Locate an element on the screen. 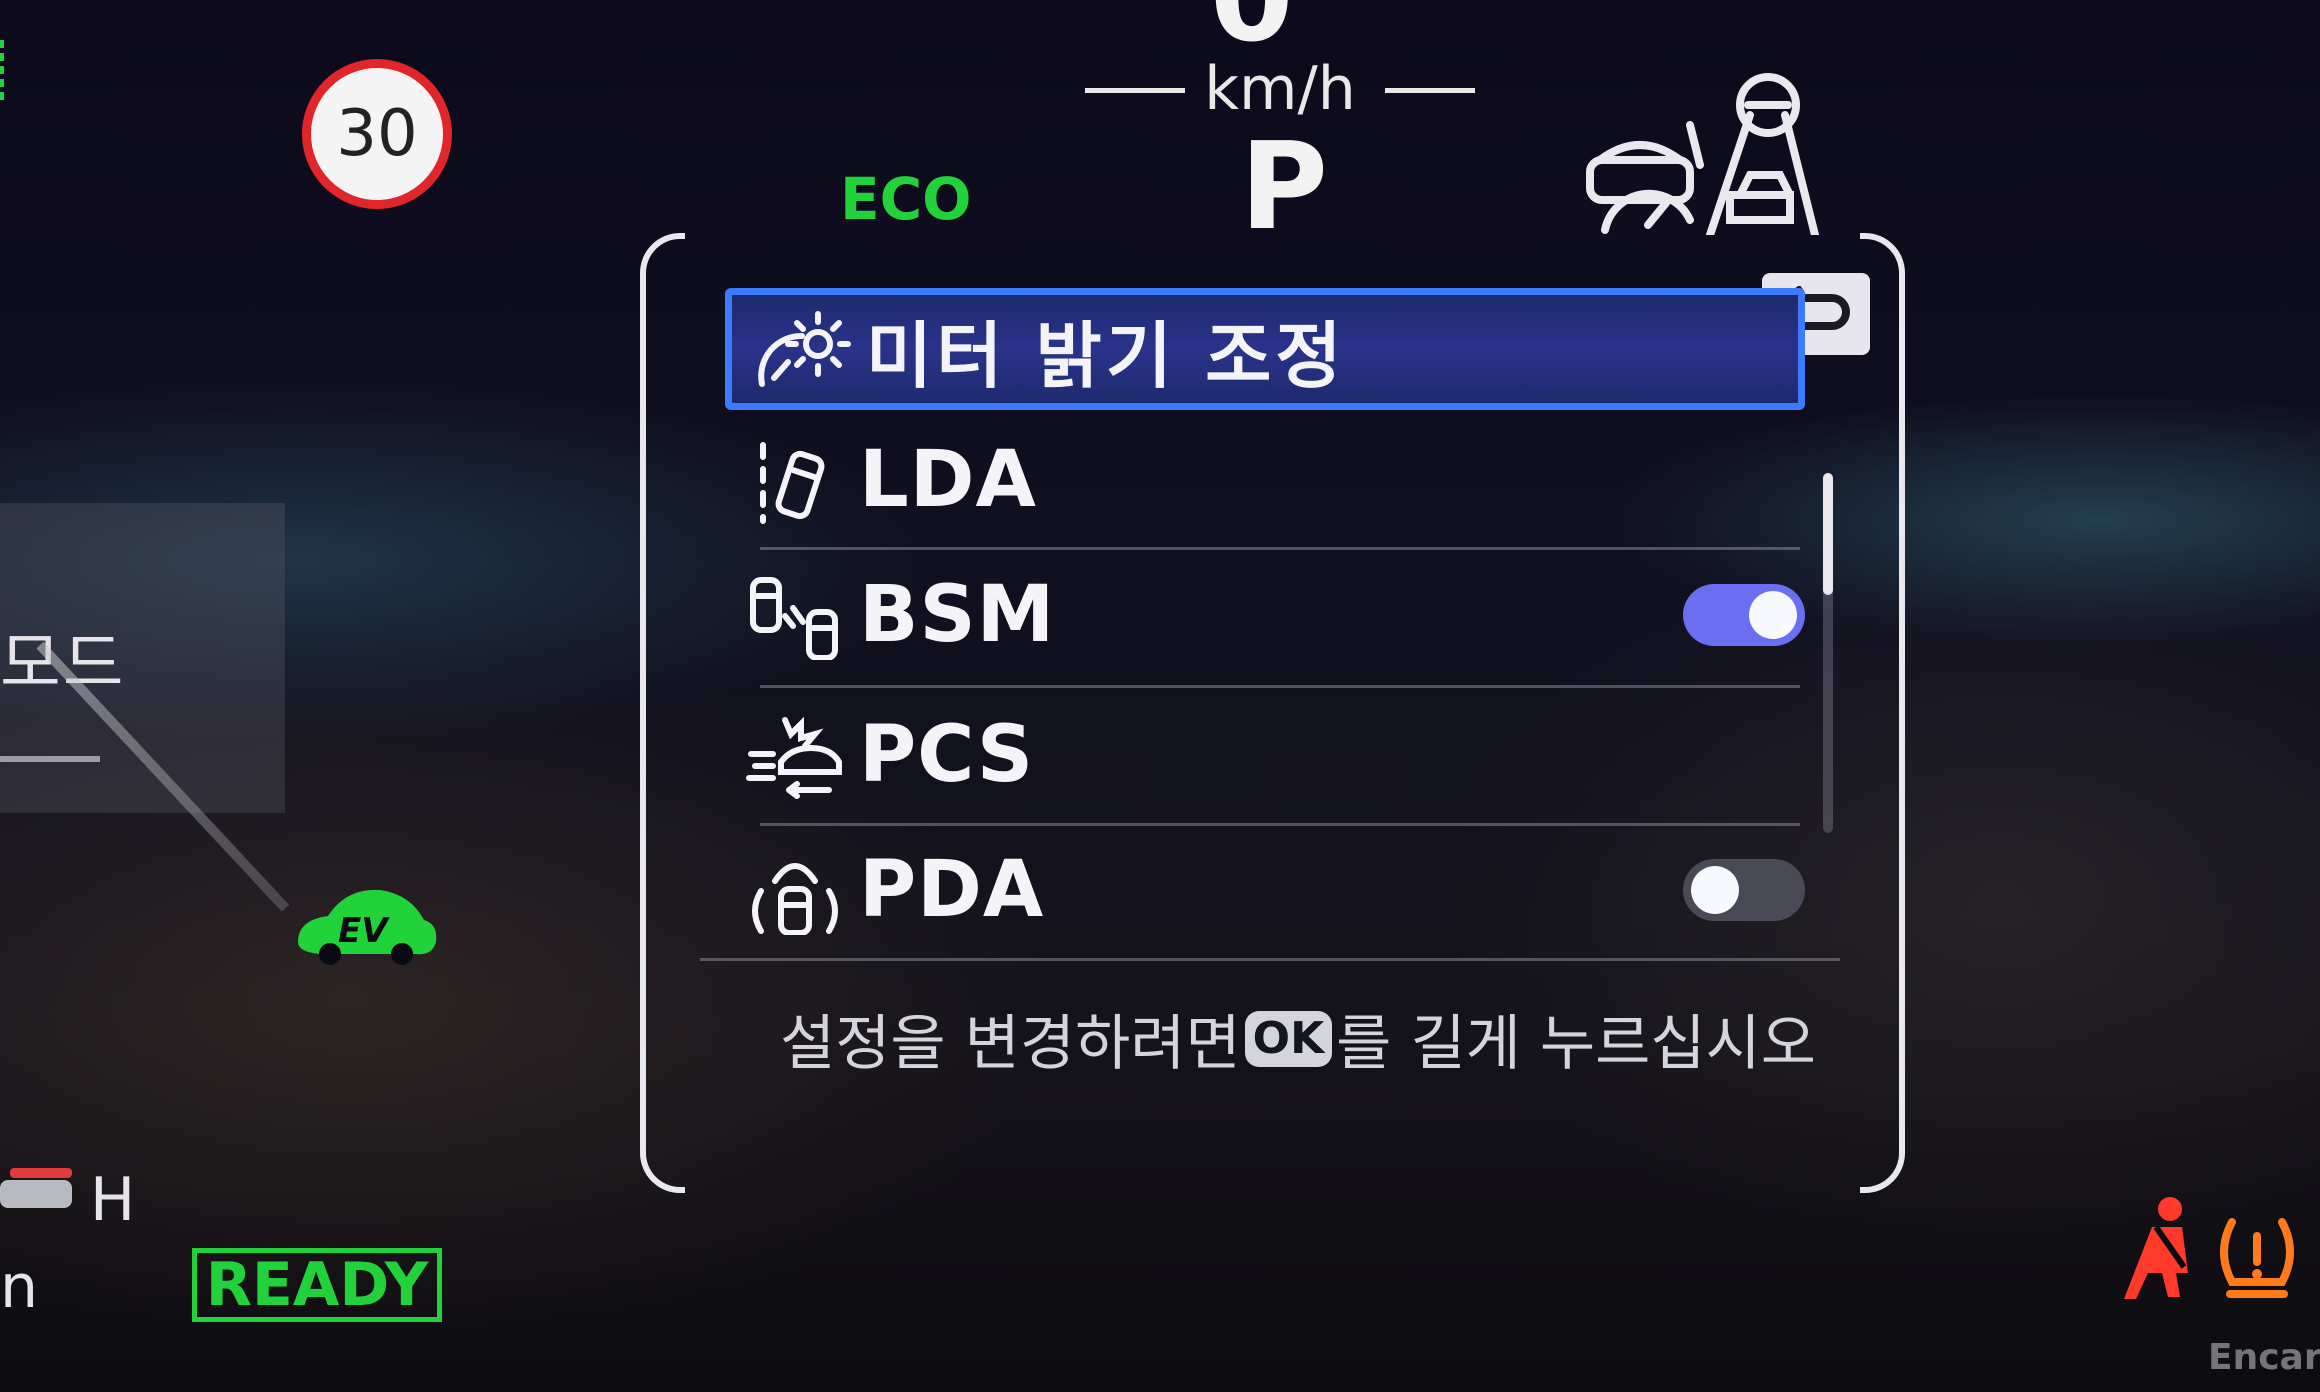 Image resolution: width=2320 pixels, height=1392 pixels. menu-item-label: 미터 밝기 조정 is located at coordinates (1106, 355).